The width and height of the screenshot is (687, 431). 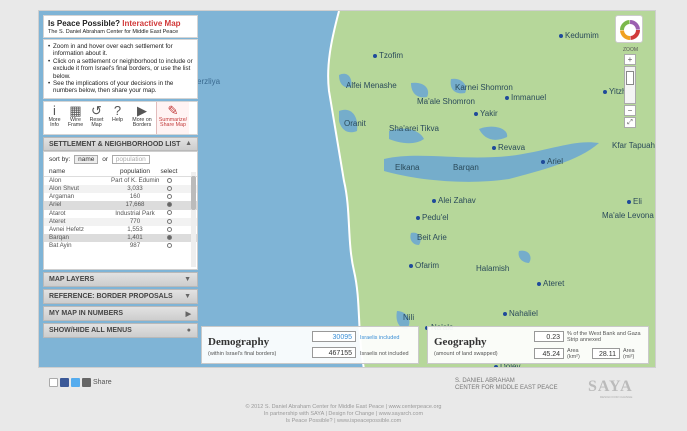 I want to click on settlement-marker: Nili, so click(x=408, y=317).